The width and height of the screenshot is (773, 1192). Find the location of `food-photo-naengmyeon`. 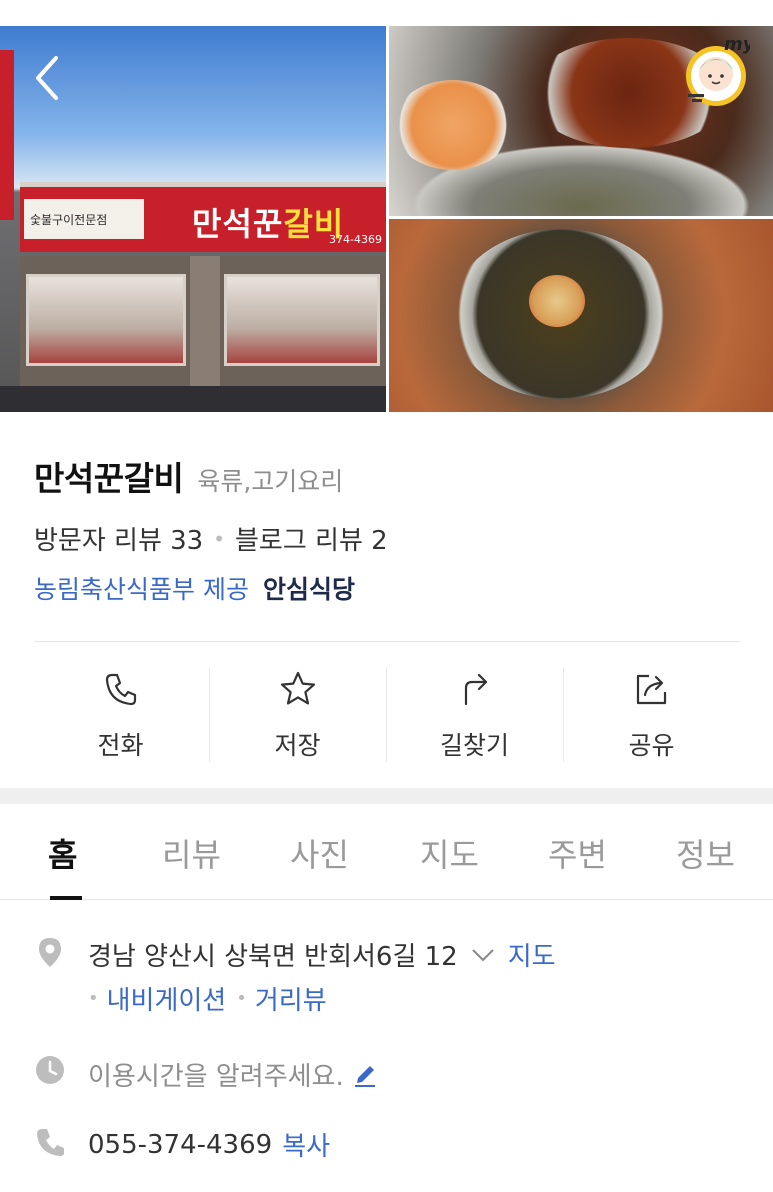

food-photo-naengmyeon is located at coordinates (581, 315).